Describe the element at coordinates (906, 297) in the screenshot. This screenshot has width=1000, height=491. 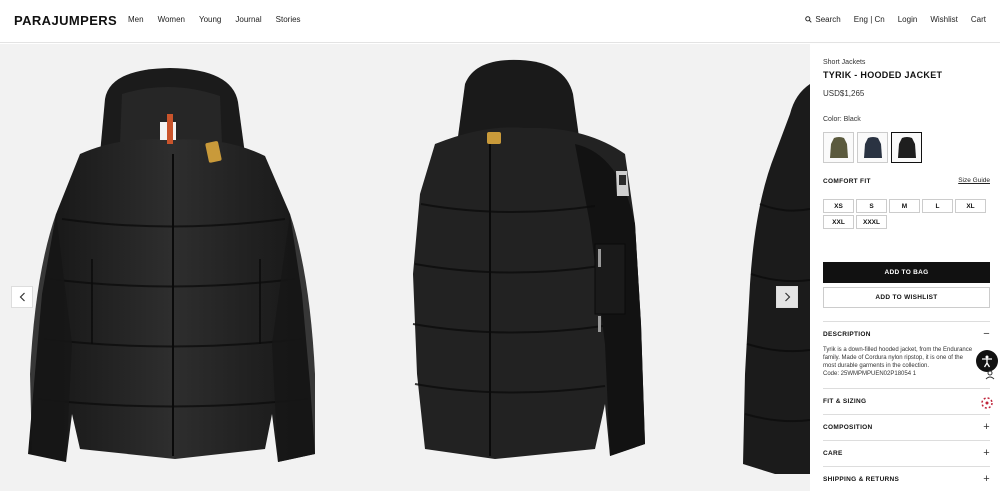
I see `add-to-wishlist-button: ADD TO WISHLIST` at that location.